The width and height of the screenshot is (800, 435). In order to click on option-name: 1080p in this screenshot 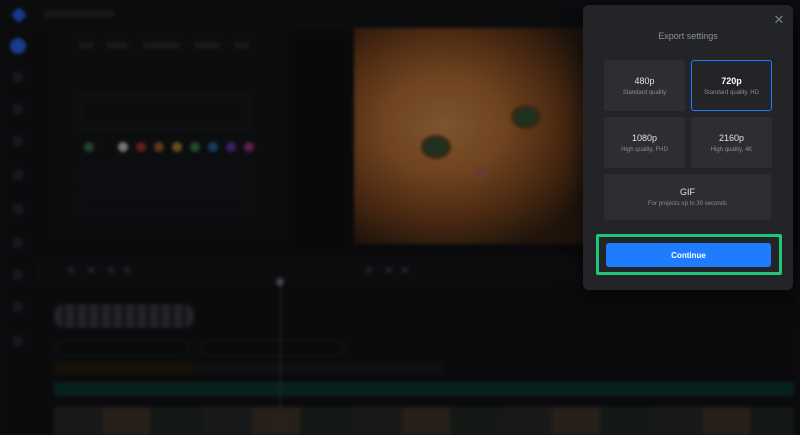, I will do `click(644, 138)`.